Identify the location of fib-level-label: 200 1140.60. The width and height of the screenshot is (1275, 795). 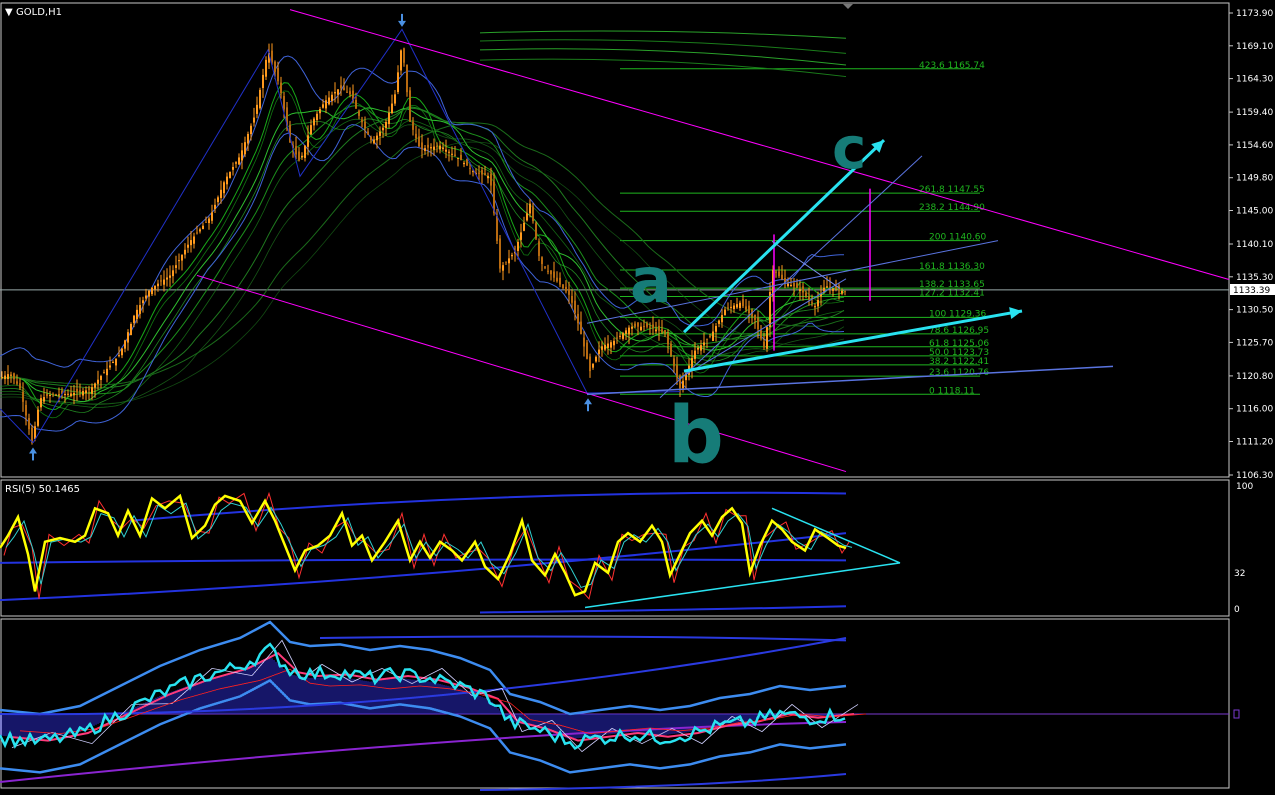
(958, 238).